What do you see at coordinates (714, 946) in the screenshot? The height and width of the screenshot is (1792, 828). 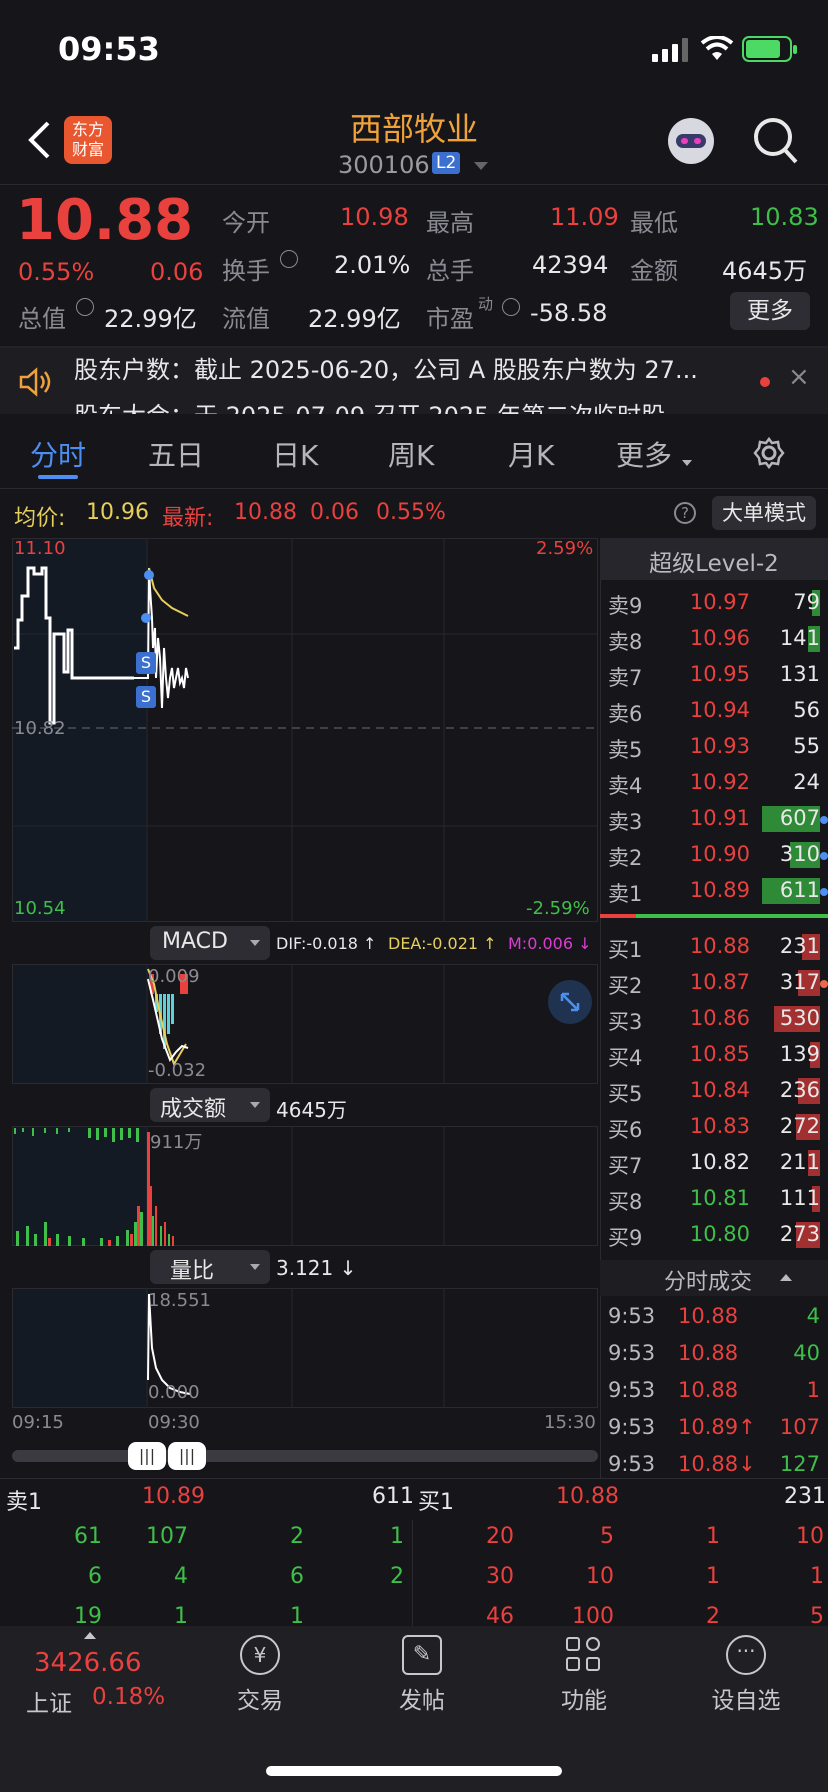 I see `bid-row: 买1 10.88 231` at bounding box center [714, 946].